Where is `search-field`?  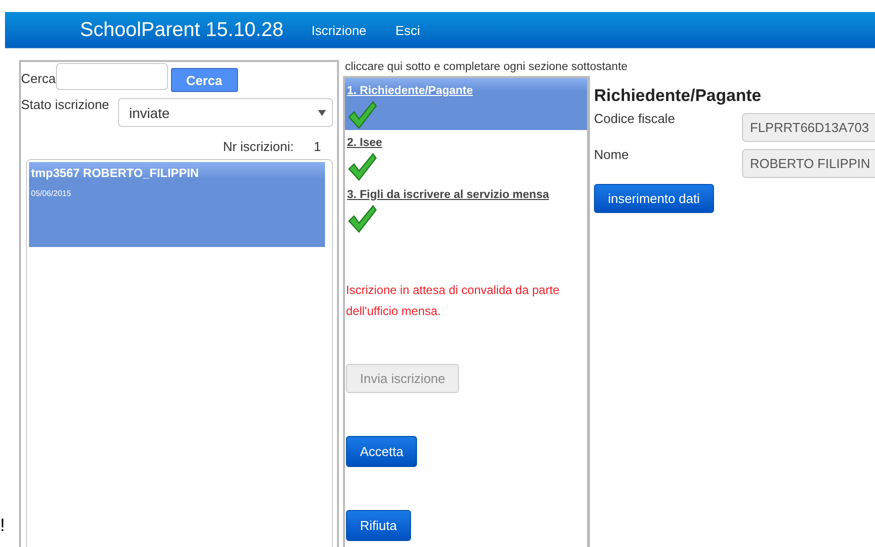 search-field is located at coordinates (112, 76).